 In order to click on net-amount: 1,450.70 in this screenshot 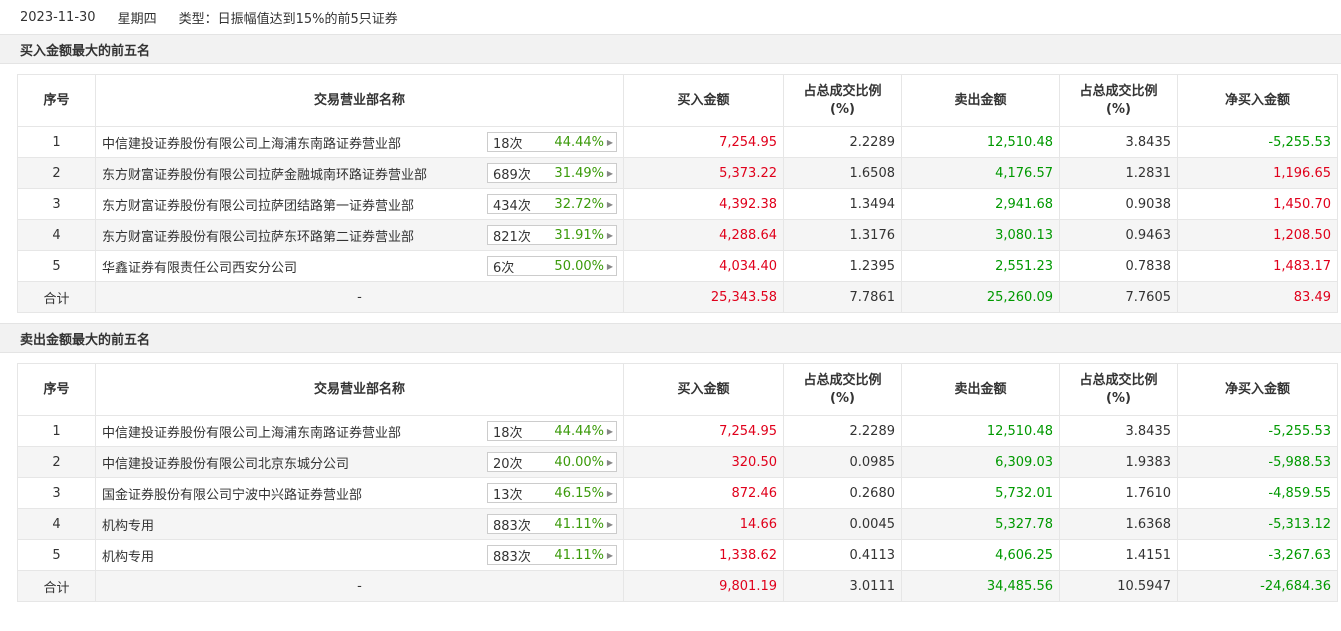, I will do `click(1257, 204)`.